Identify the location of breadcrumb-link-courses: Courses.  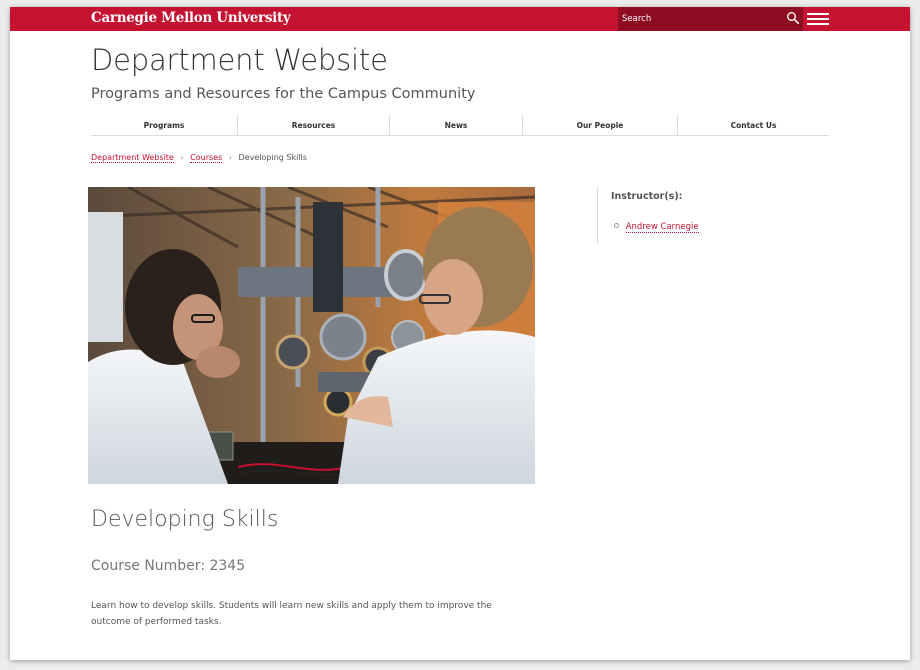
(206, 158).